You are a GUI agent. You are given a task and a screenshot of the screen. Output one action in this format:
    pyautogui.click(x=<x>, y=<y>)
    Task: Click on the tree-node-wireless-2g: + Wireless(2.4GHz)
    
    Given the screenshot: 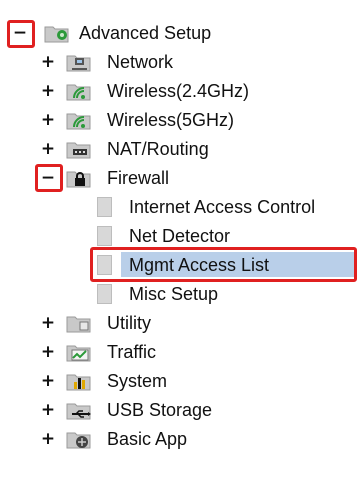 What is the action you would take?
    pyautogui.click(x=179, y=91)
    